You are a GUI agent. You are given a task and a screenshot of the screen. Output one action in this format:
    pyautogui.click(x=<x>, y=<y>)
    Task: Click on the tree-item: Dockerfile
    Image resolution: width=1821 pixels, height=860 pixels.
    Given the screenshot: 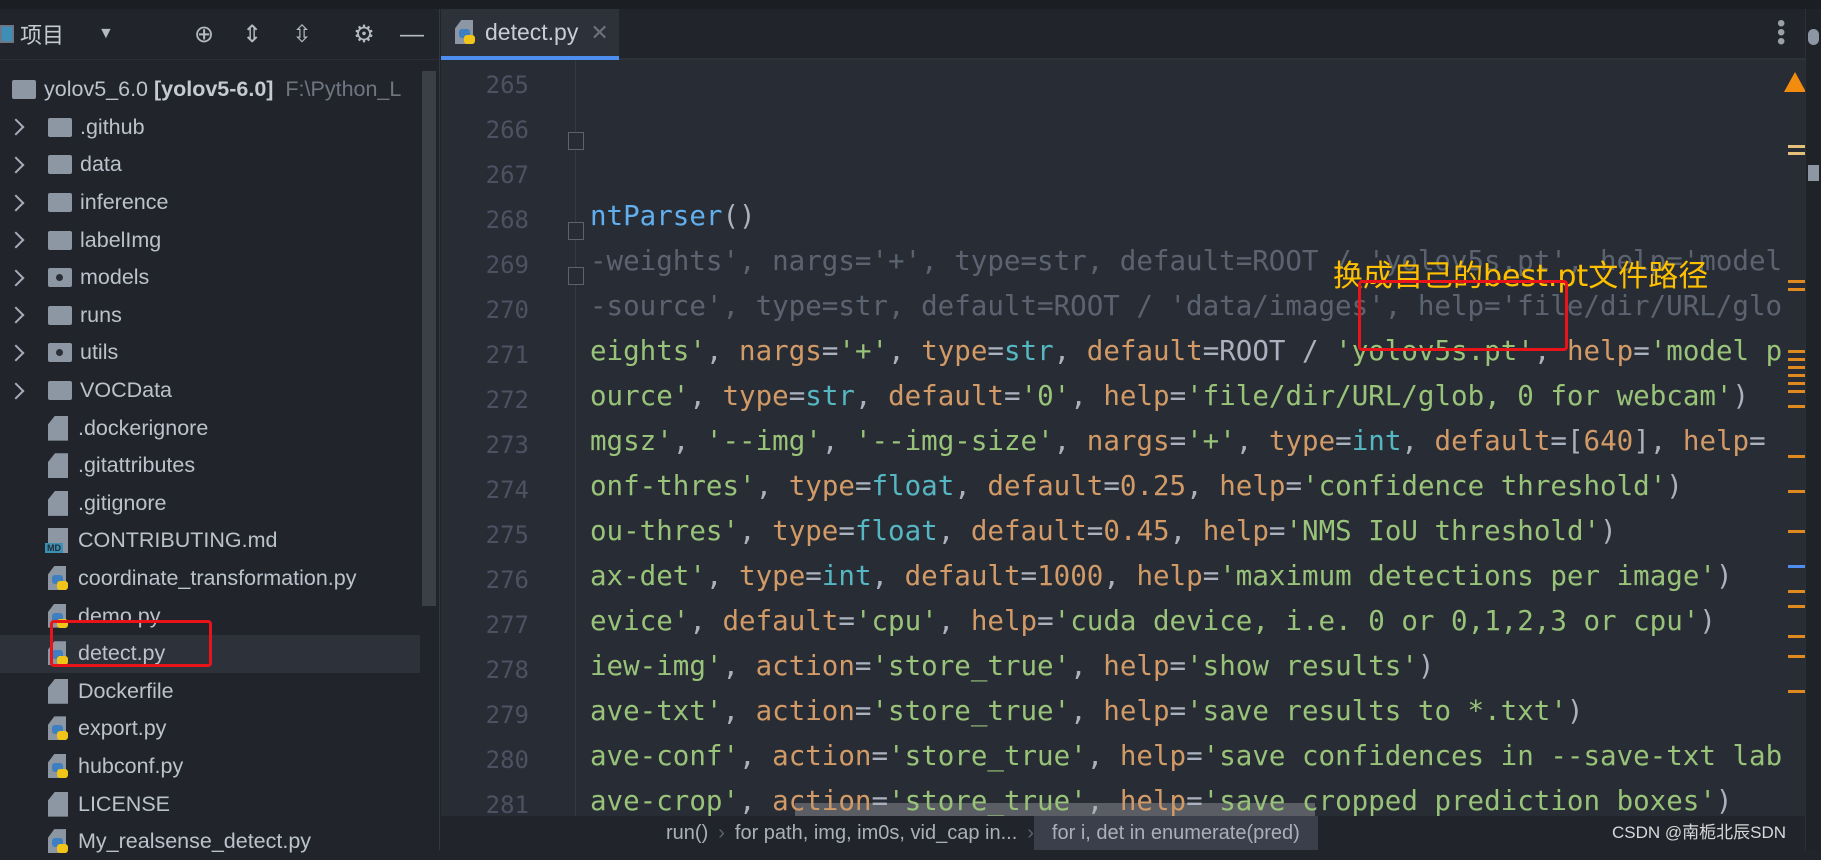 What is the action you would take?
    pyautogui.click(x=210, y=692)
    